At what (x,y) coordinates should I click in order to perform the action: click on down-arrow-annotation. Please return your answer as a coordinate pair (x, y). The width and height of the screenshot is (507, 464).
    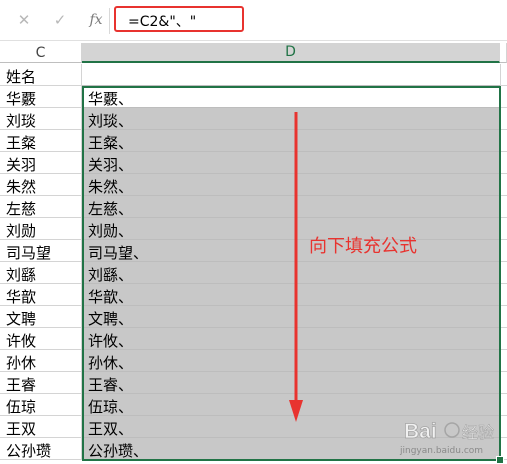
    Looking at the image, I should click on (296, 267).